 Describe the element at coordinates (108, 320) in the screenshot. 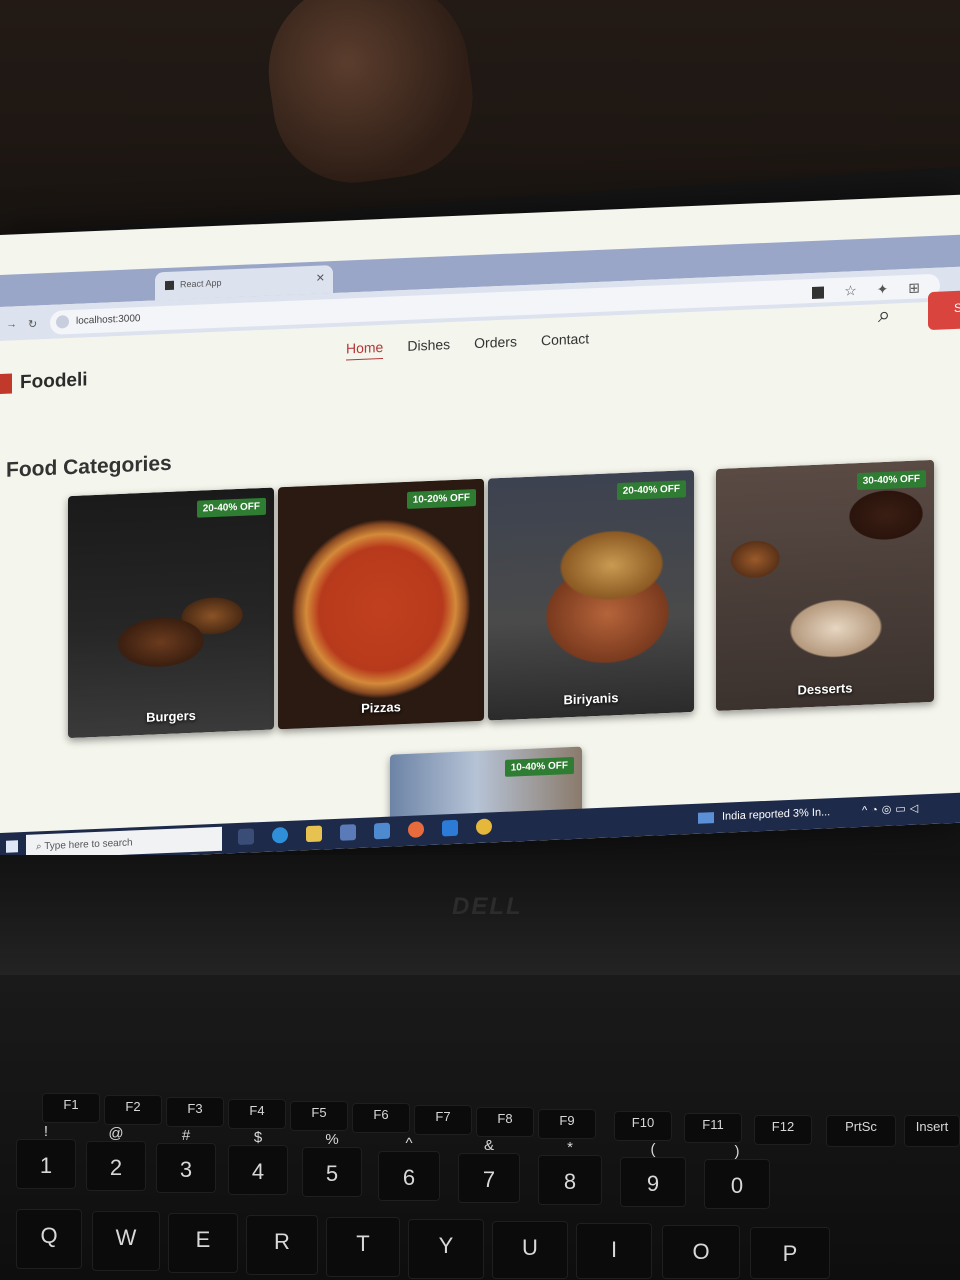

I see `url-text: localhost:3000` at that location.